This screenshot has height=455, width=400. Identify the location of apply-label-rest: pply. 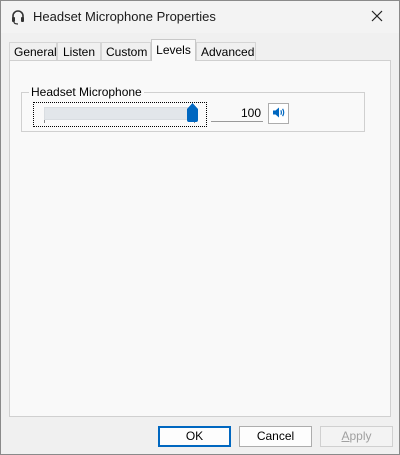
(360, 436).